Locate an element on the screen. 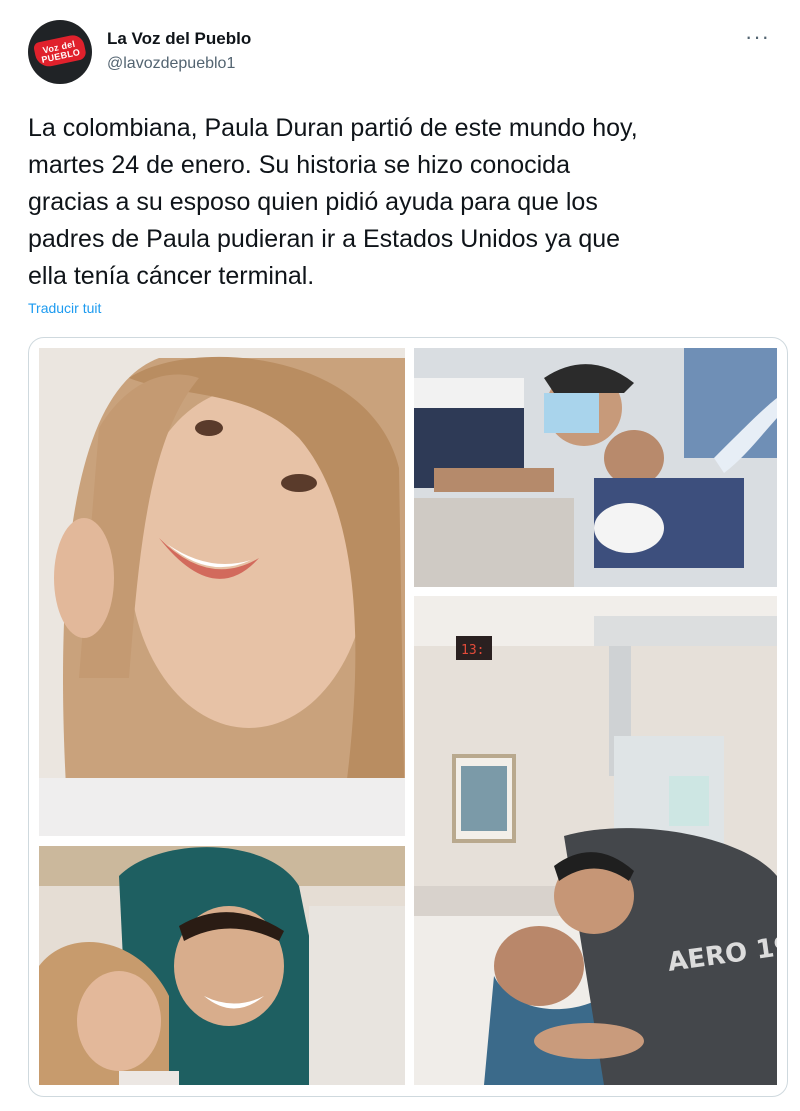 The width and height of the screenshot is (800, 1111). photo-hospital-with-baby is located at coordinates (595, 467).